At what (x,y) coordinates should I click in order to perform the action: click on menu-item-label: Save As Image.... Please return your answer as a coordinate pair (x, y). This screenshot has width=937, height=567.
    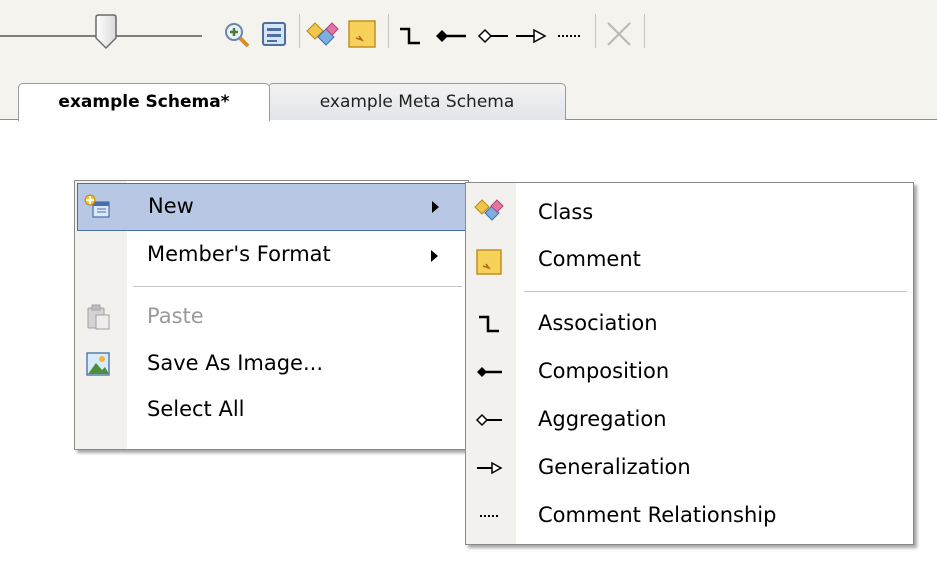
    Looking at the image, I should click on (235, 363).